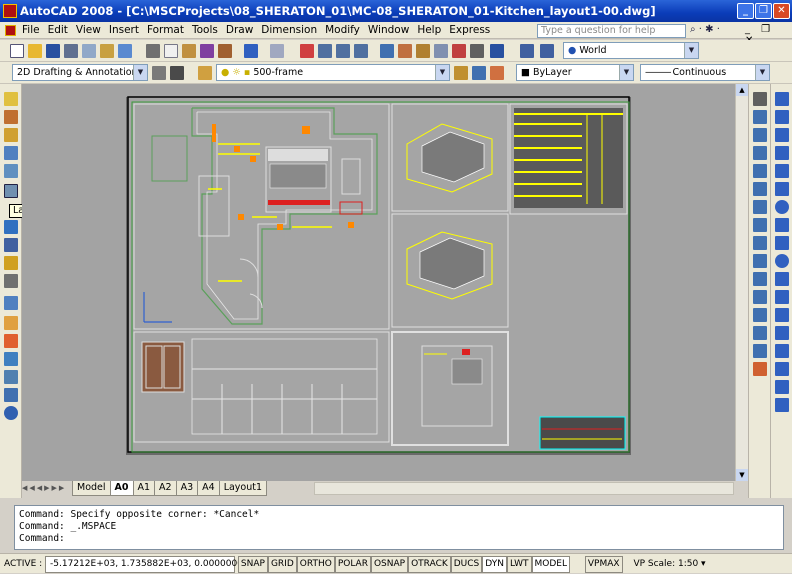 The image size is (792, 574). I want to click on move-icon, so click(760, 189).